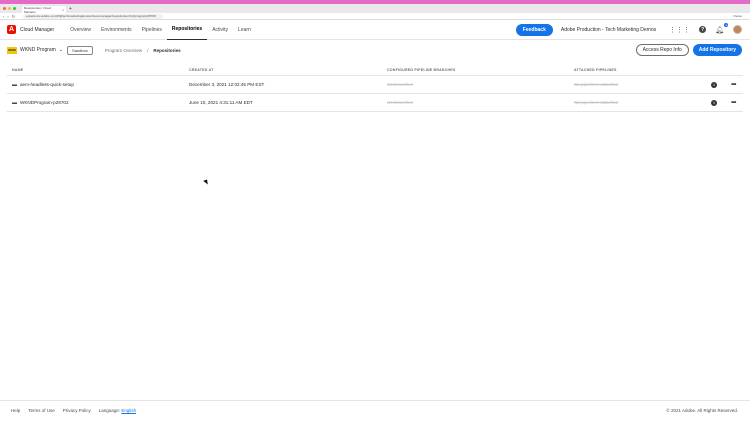 The height and width of the screenshot is (421, 750). I want to click on header-pipelines: ATTACHED PIPELINES, so click(595, 69).